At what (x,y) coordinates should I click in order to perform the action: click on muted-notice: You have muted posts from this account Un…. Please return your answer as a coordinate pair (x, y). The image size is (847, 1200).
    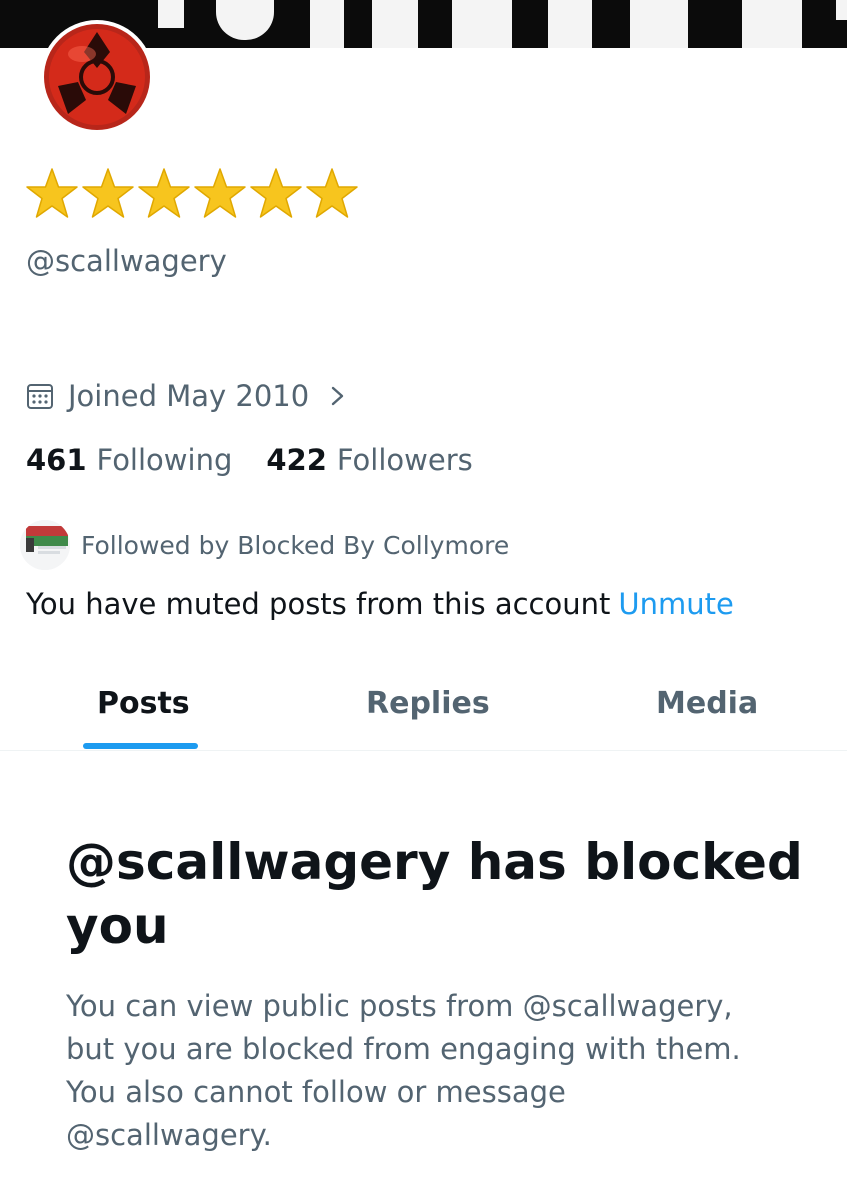
    Looking at the image, I should click on (380, 604).